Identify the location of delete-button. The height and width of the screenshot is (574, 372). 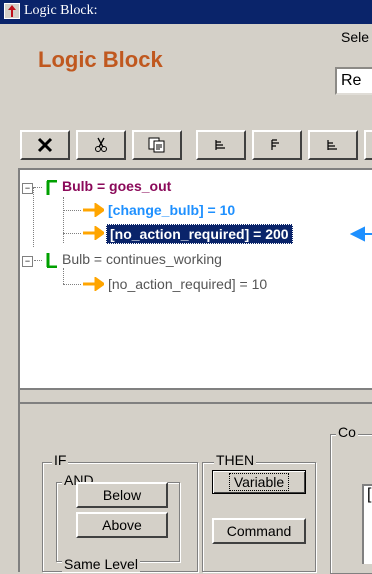
(45, 145).